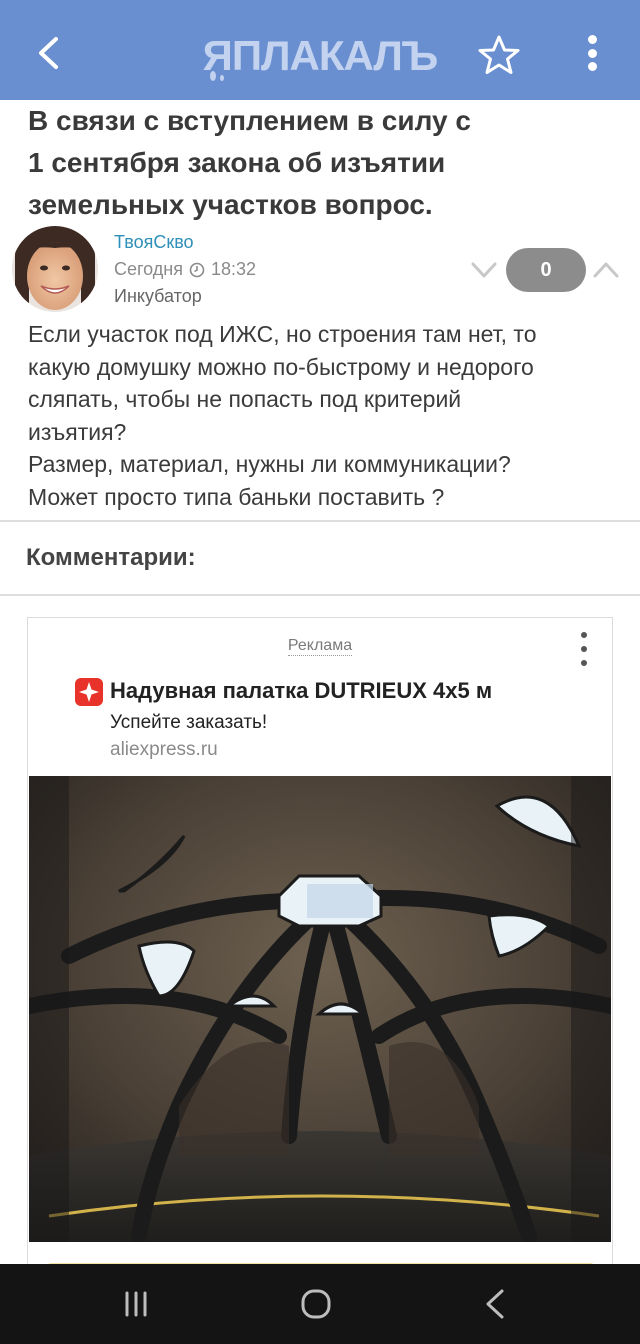 This screenshot has height=1344, width=640. Describe the element at coordinates (154, 242) in the screenshot. I see `author-name: ТвояСкво` at that location.